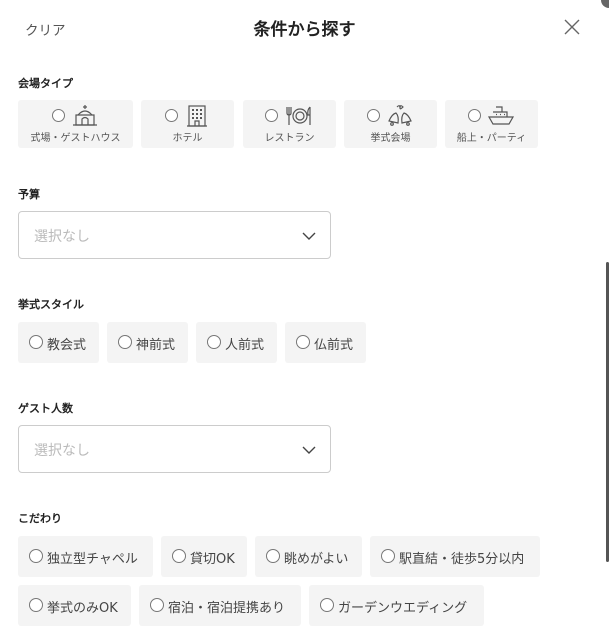 This screenshot has height=642, width=609. I want to click on venue-option-label: ホテル, so click(187, 138).